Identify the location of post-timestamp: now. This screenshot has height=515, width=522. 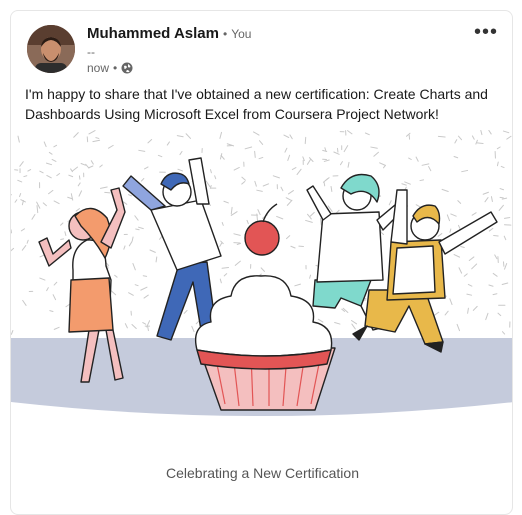
(98, 68).